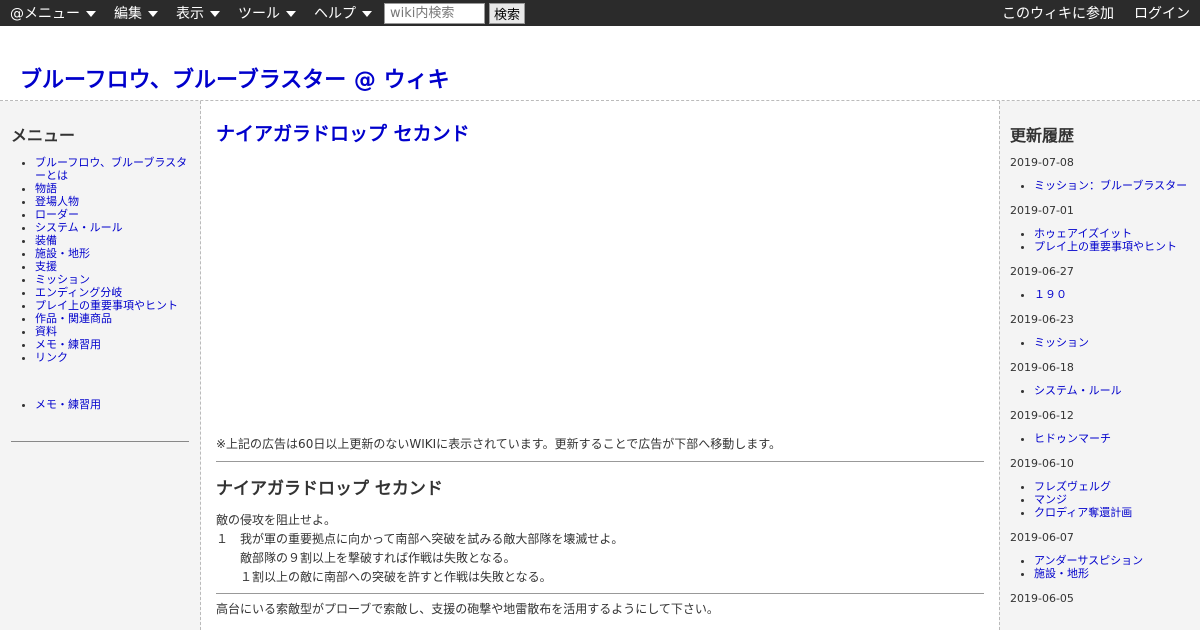 The image size is (1200, 630). I want to click on menu-label: @メニュー, so click(45, 14).